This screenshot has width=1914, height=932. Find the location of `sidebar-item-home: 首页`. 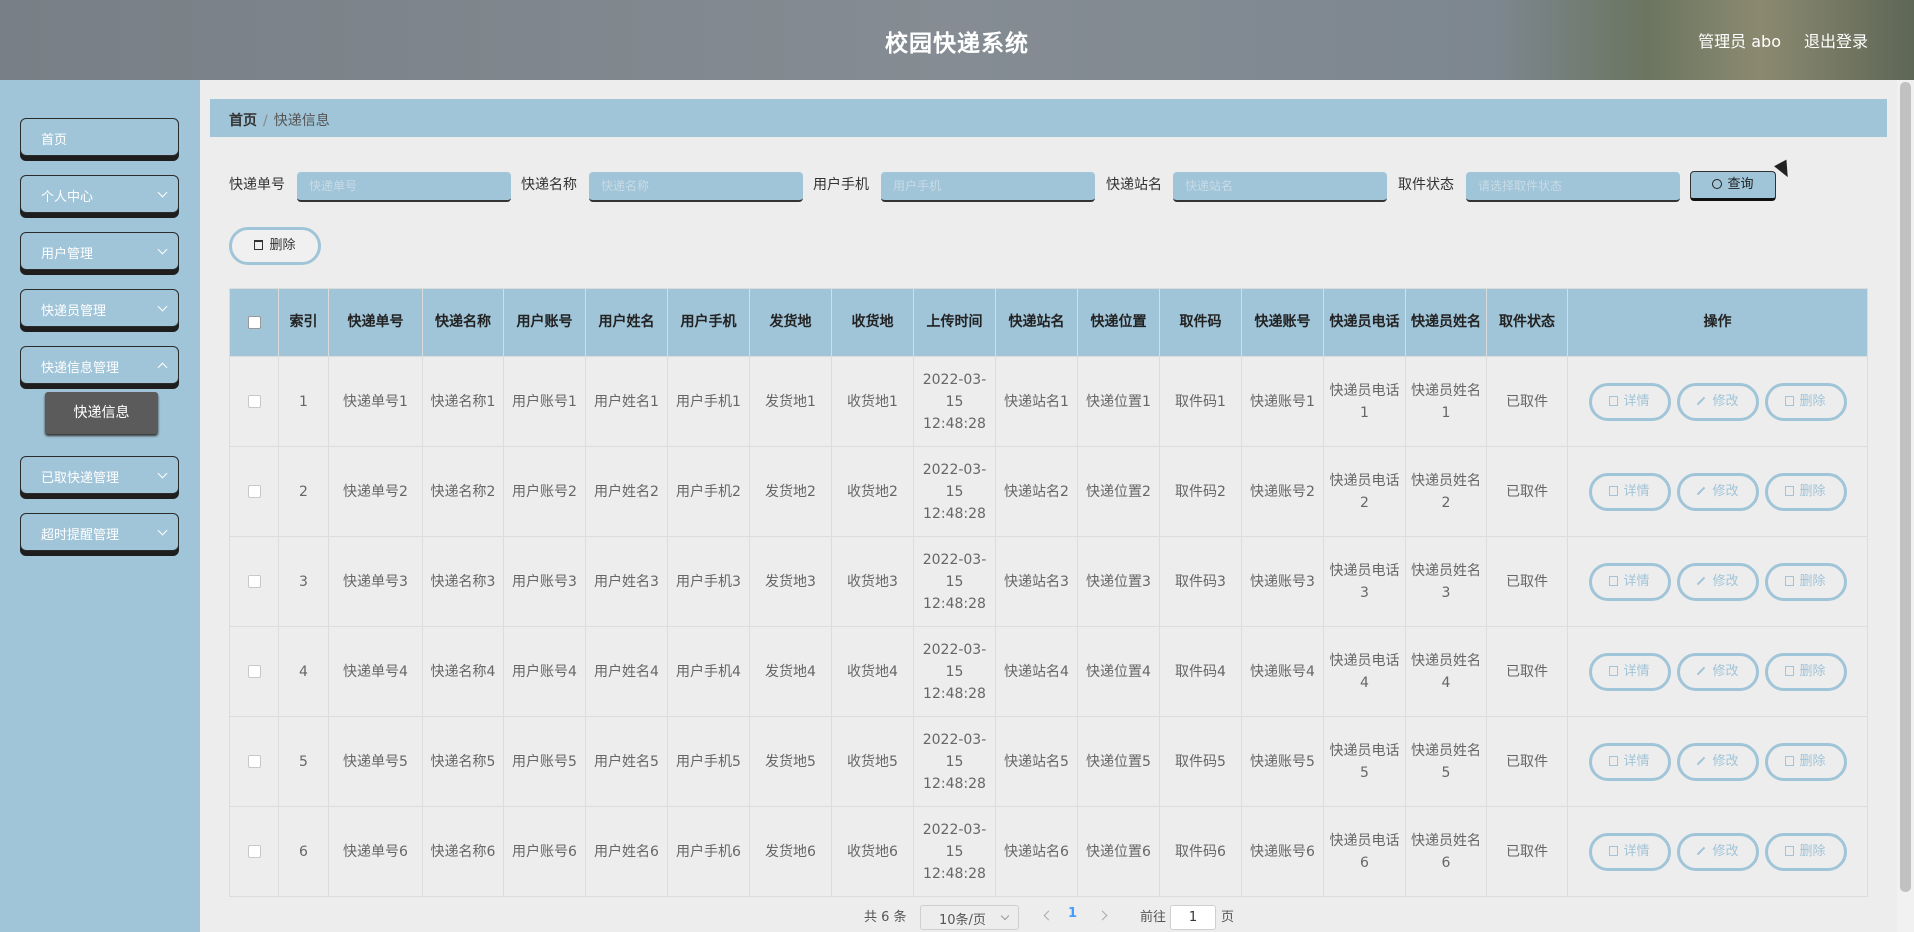

sidebar-item-home: 首页 is located at coordinates (99, 137).